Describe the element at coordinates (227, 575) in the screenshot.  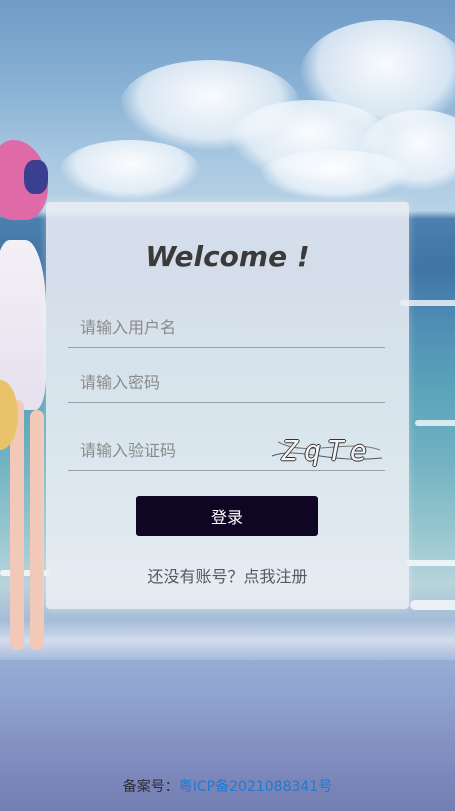
I see `register-link: 还没有账号？点我注册` at that location.